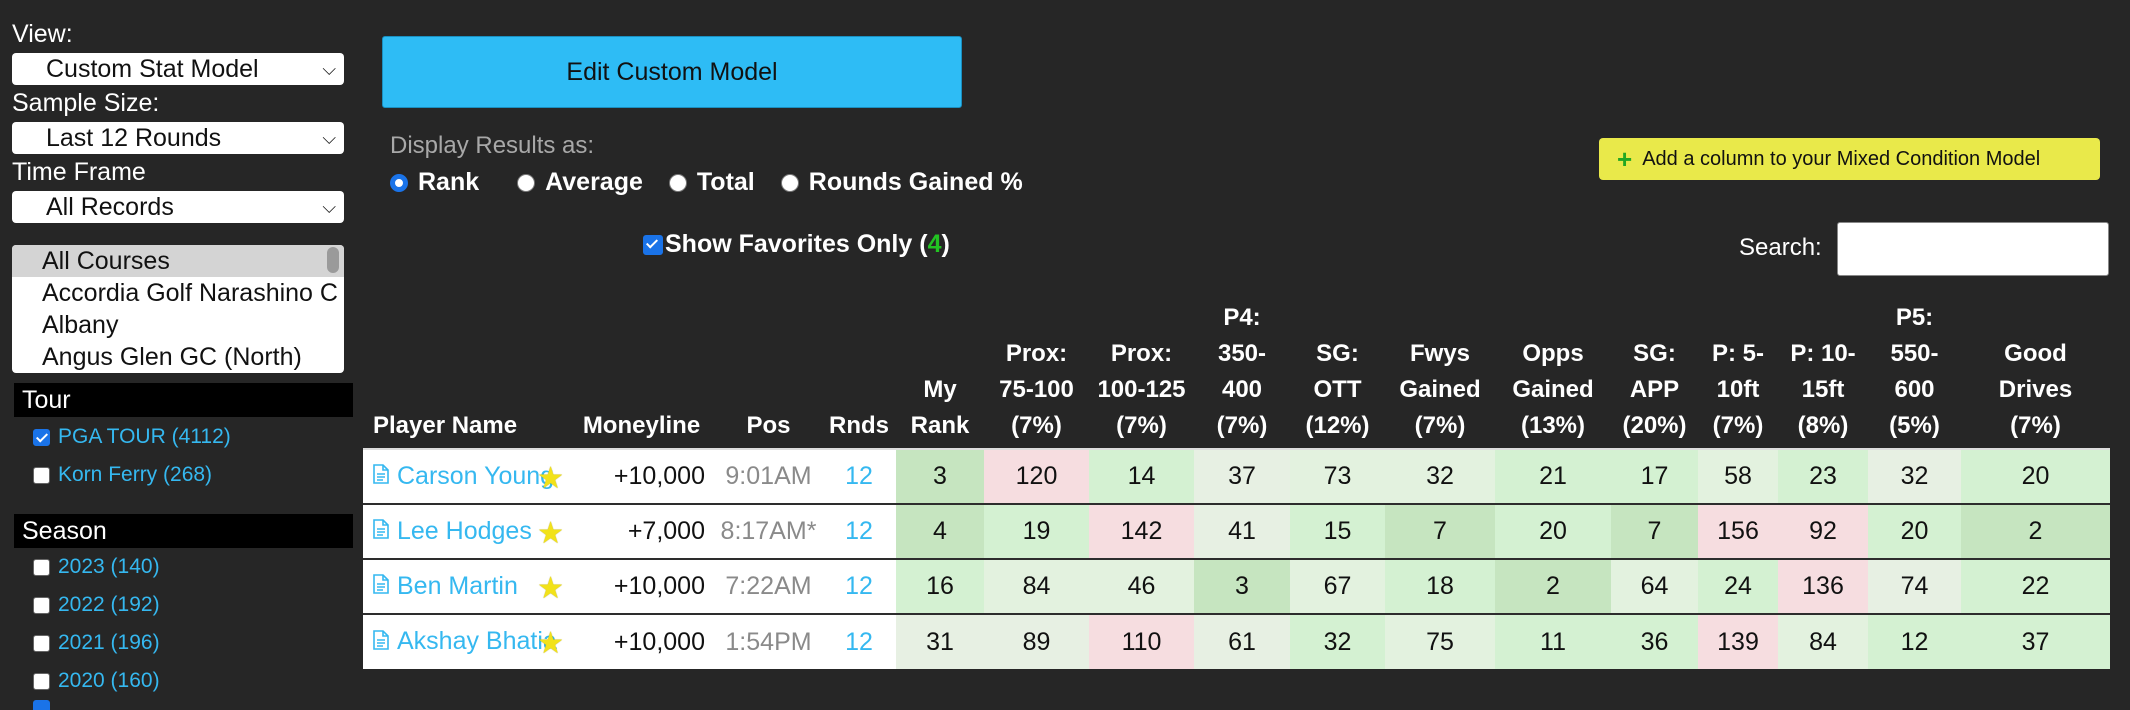 The width and height of the screenshot is (2130, 710). What do you see at coordinates (940, 586) in the screenshot?
I see `stat-cell: 16` at bounding box center [940, 586].